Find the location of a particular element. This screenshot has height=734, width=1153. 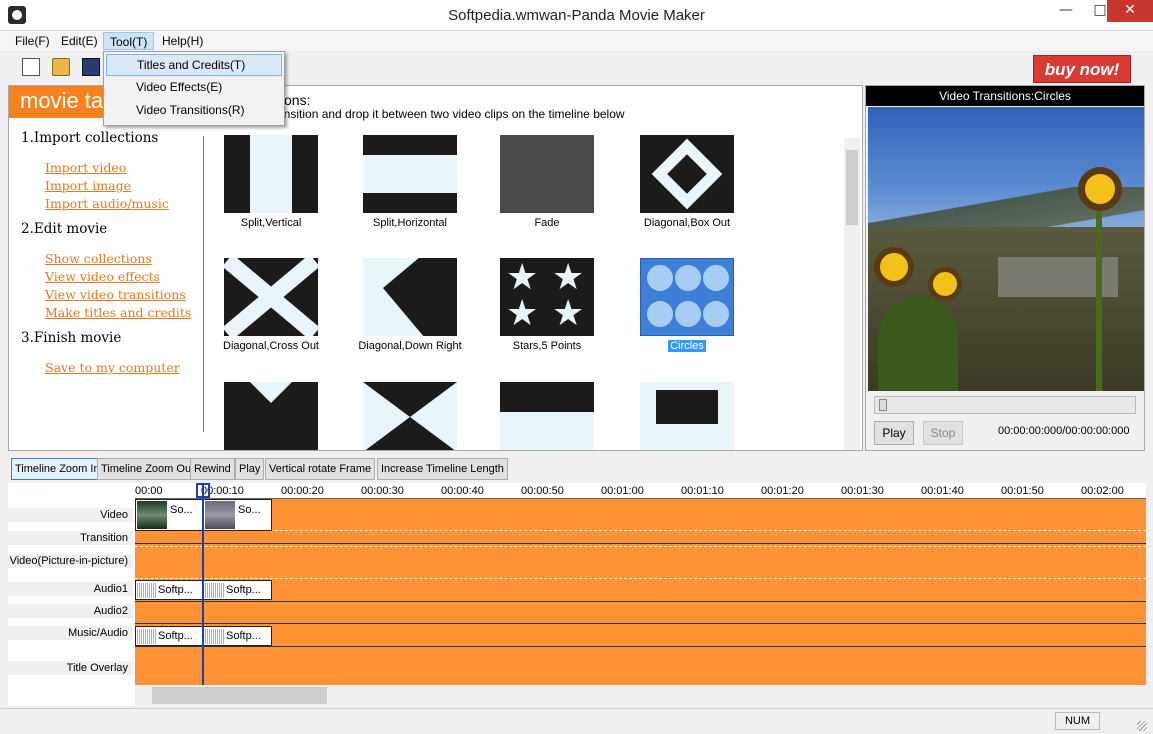

preview-play-button: Play is located at coordinates (894, 433).